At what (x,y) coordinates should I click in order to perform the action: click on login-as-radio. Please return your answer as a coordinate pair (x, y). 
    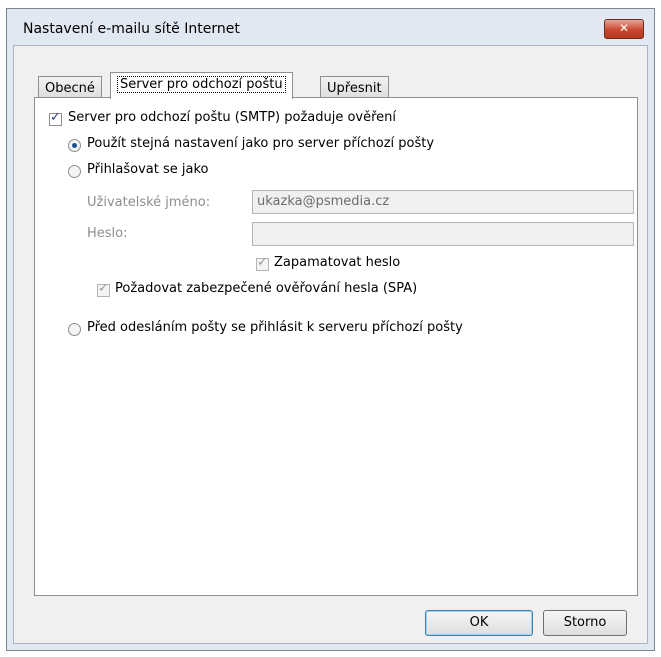
    Looking at the image, I should click on (74, 171).